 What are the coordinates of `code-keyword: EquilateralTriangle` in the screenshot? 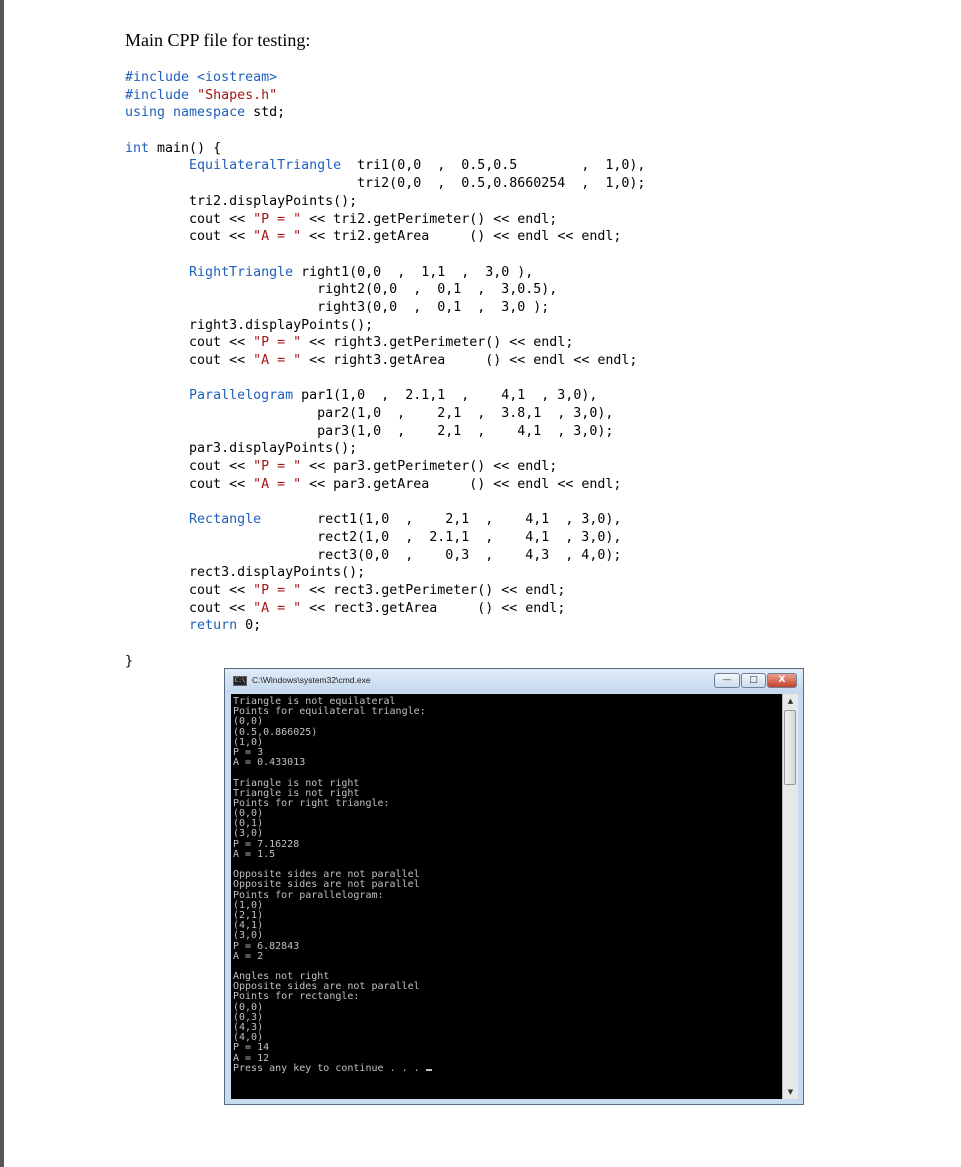 It's located at (265, 166).